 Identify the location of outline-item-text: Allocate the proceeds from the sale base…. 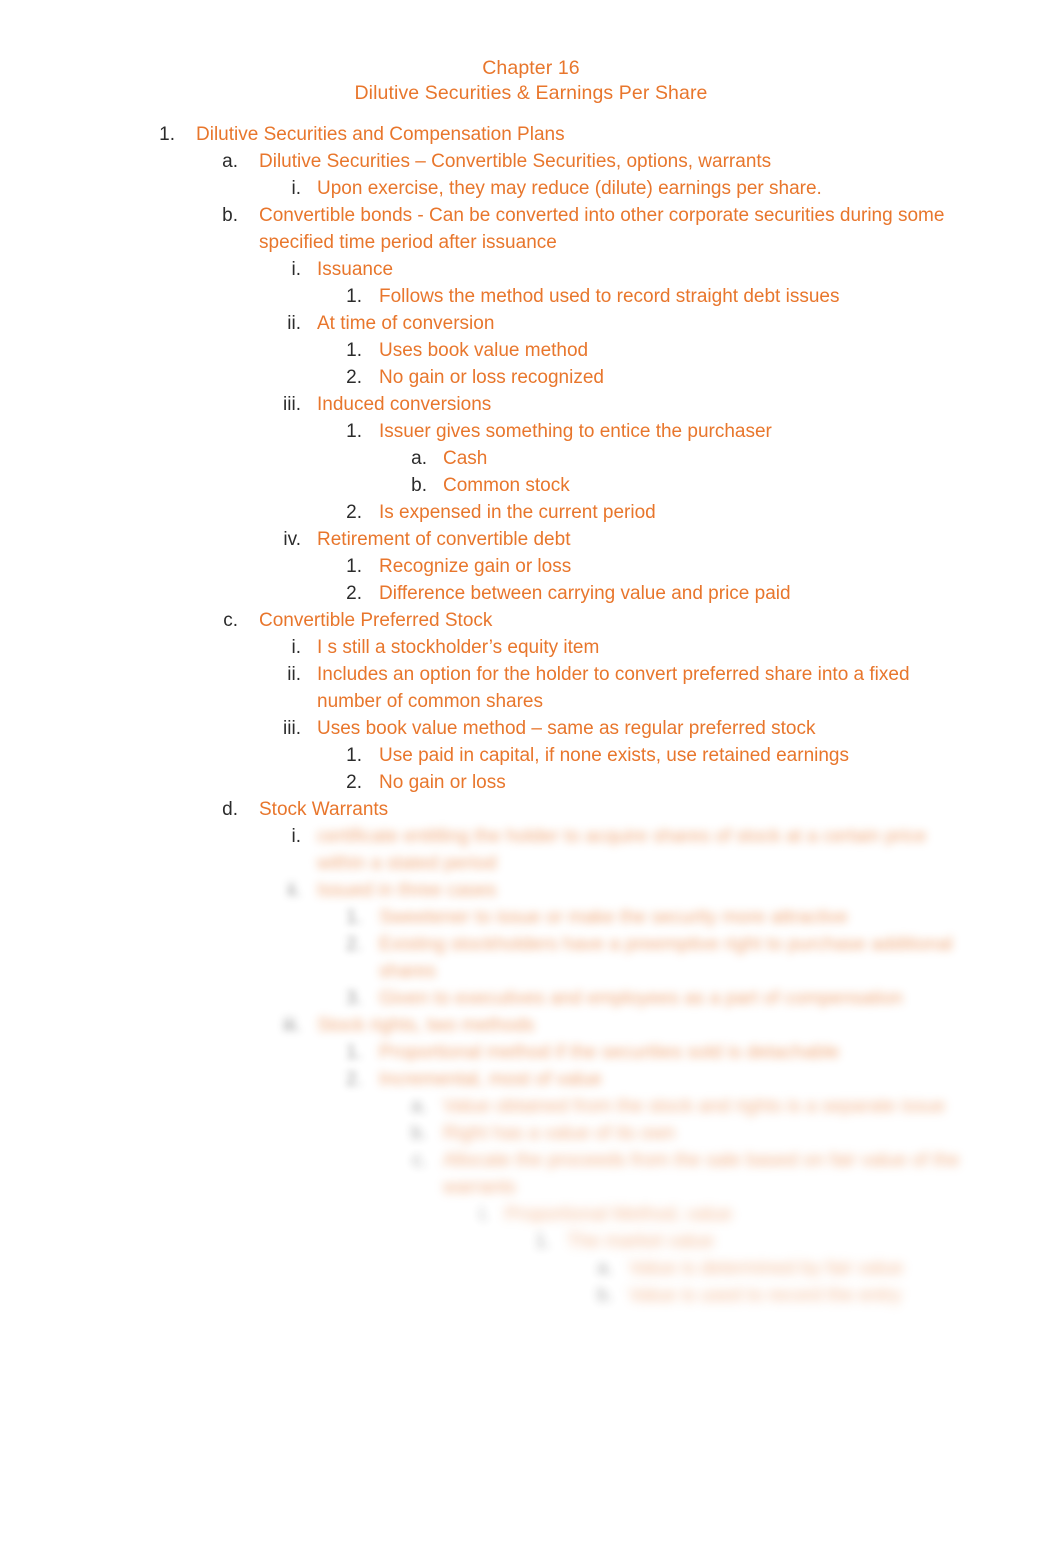
(701, 1174).